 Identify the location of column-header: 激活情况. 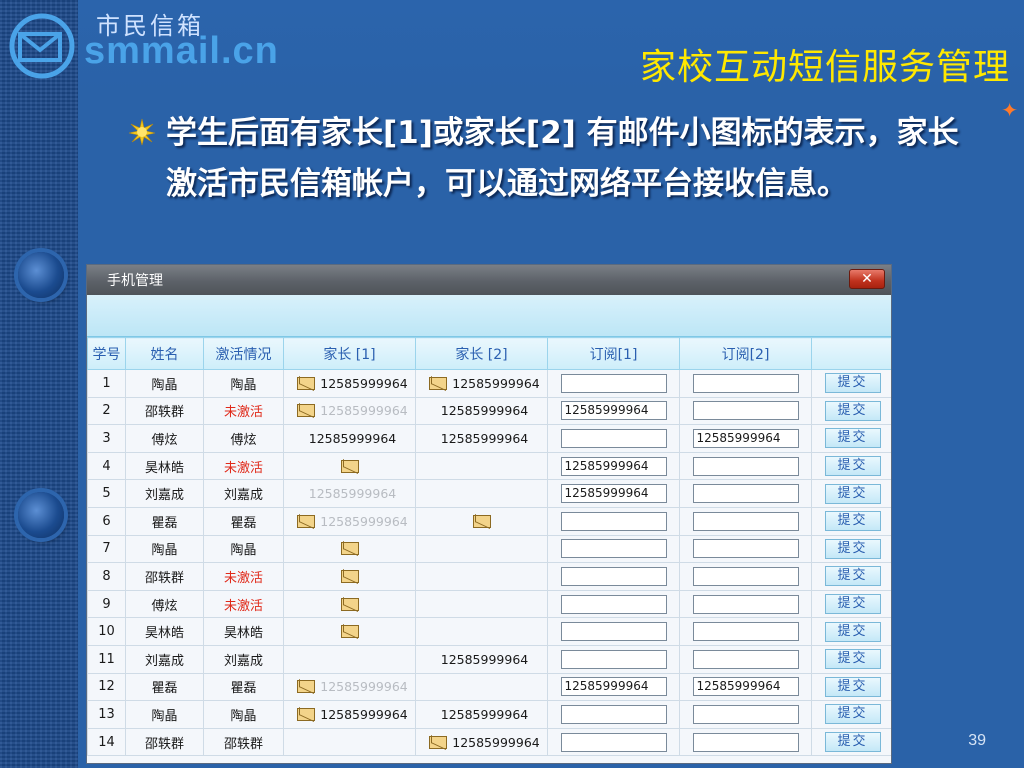
(243, 353).